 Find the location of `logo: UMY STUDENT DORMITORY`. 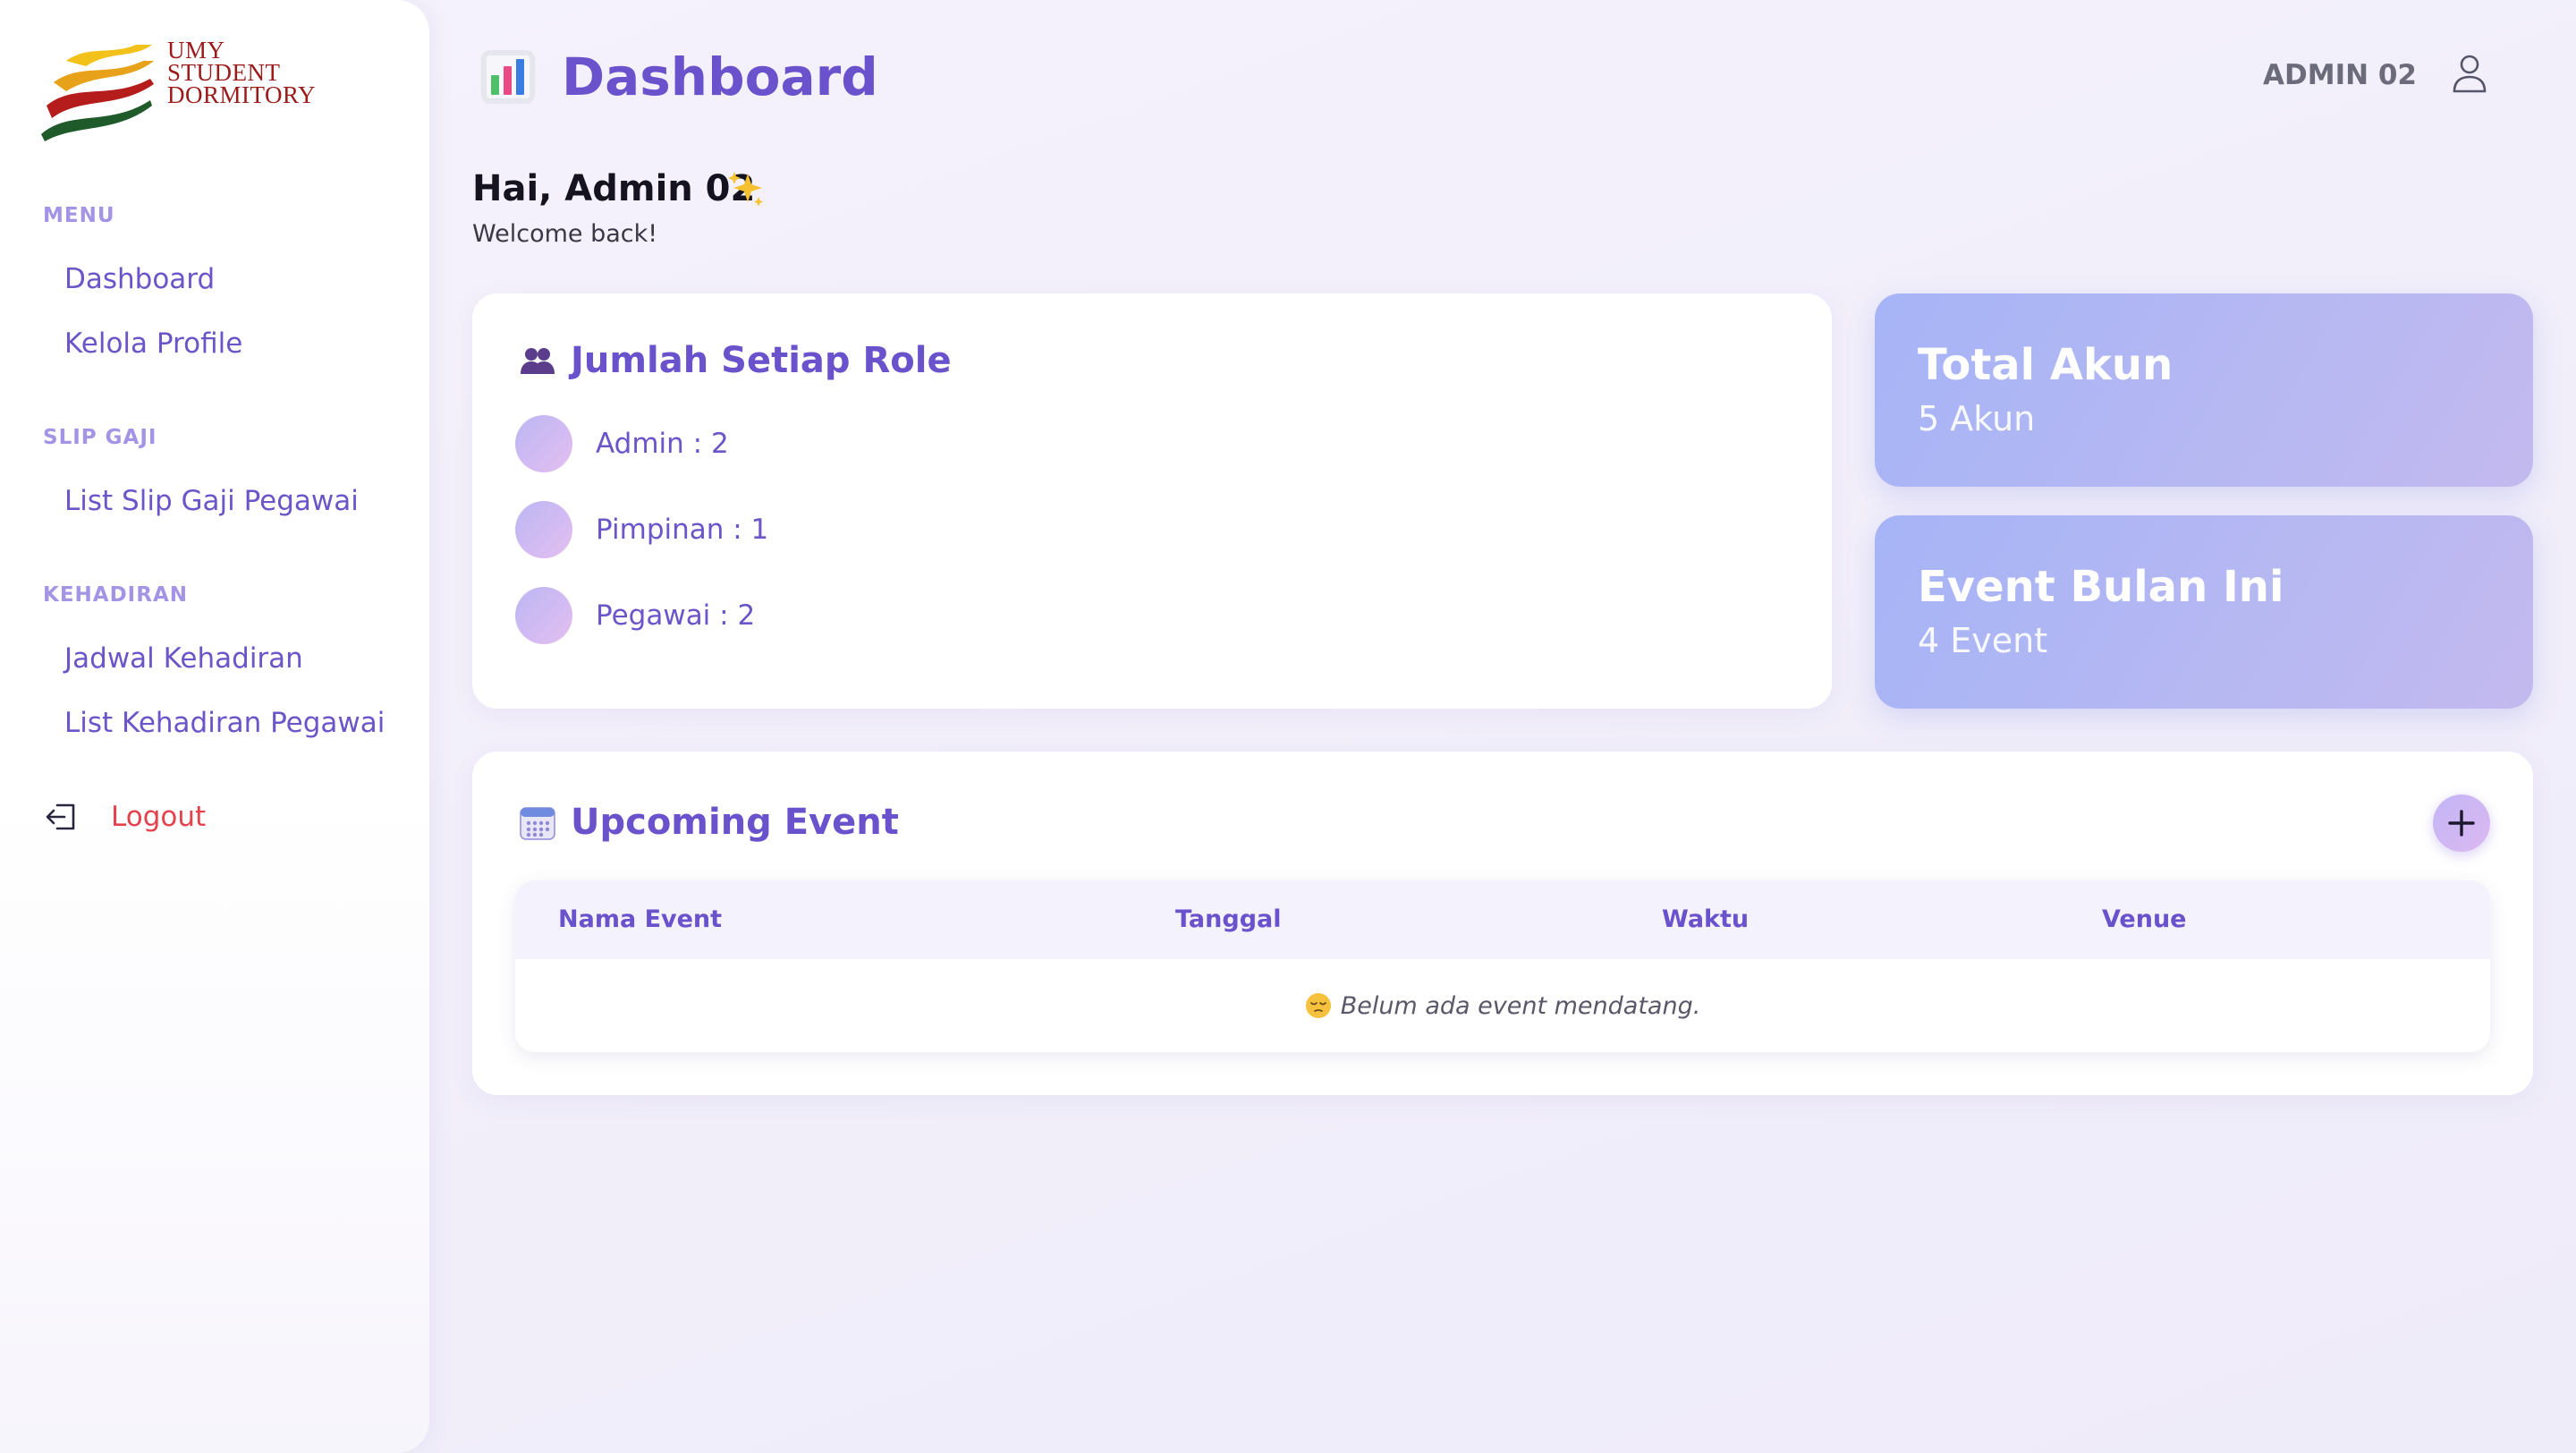

logo: UMY STUDENT DORMITORY is located at coordinates (182, 91).